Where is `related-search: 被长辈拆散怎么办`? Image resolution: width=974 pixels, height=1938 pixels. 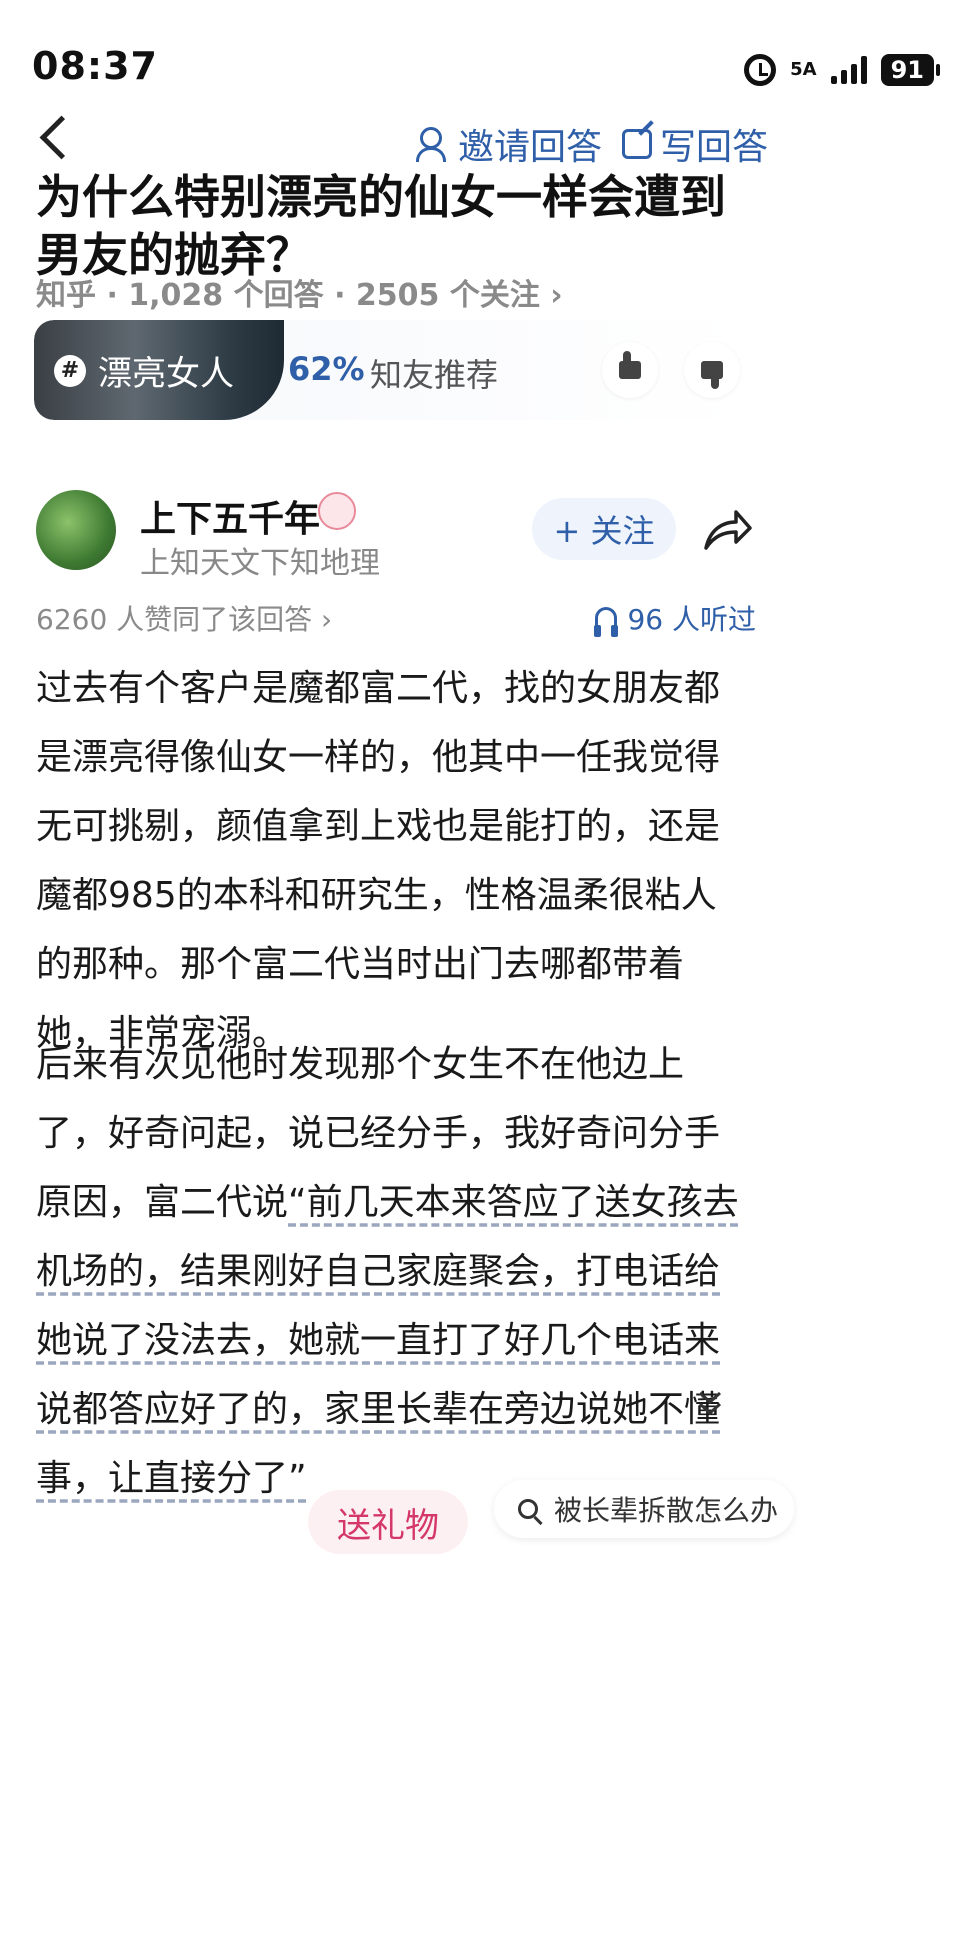 related-search: 被长辈拆散怎么办 is located at coordinates (644, 1509).